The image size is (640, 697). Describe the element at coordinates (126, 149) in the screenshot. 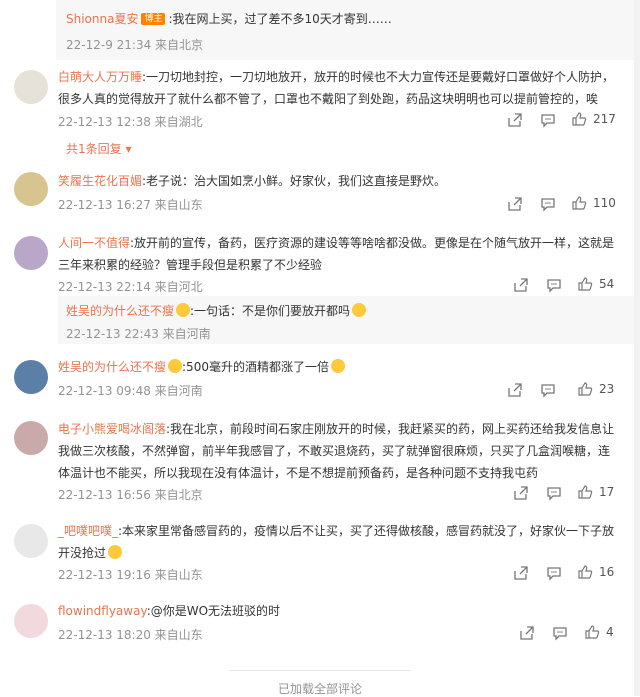

I see `chevron-down-icon: ▾` at that location.